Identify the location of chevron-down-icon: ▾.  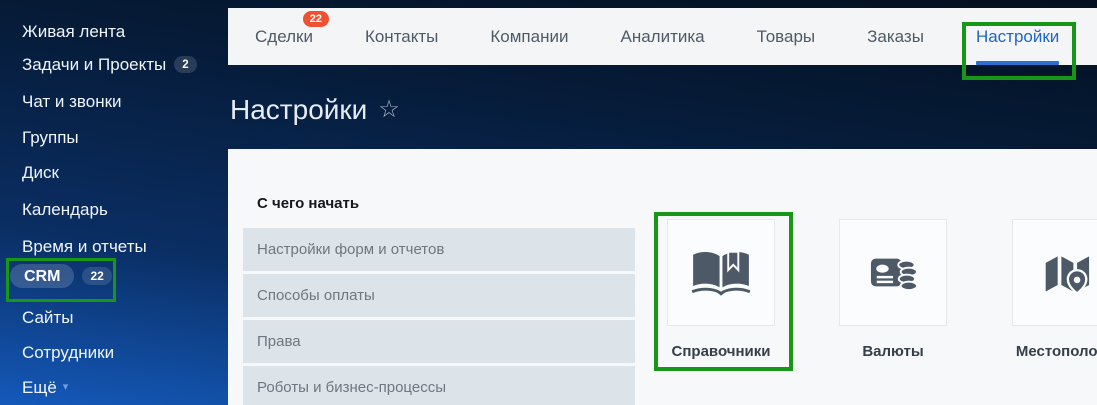
(65, 387).